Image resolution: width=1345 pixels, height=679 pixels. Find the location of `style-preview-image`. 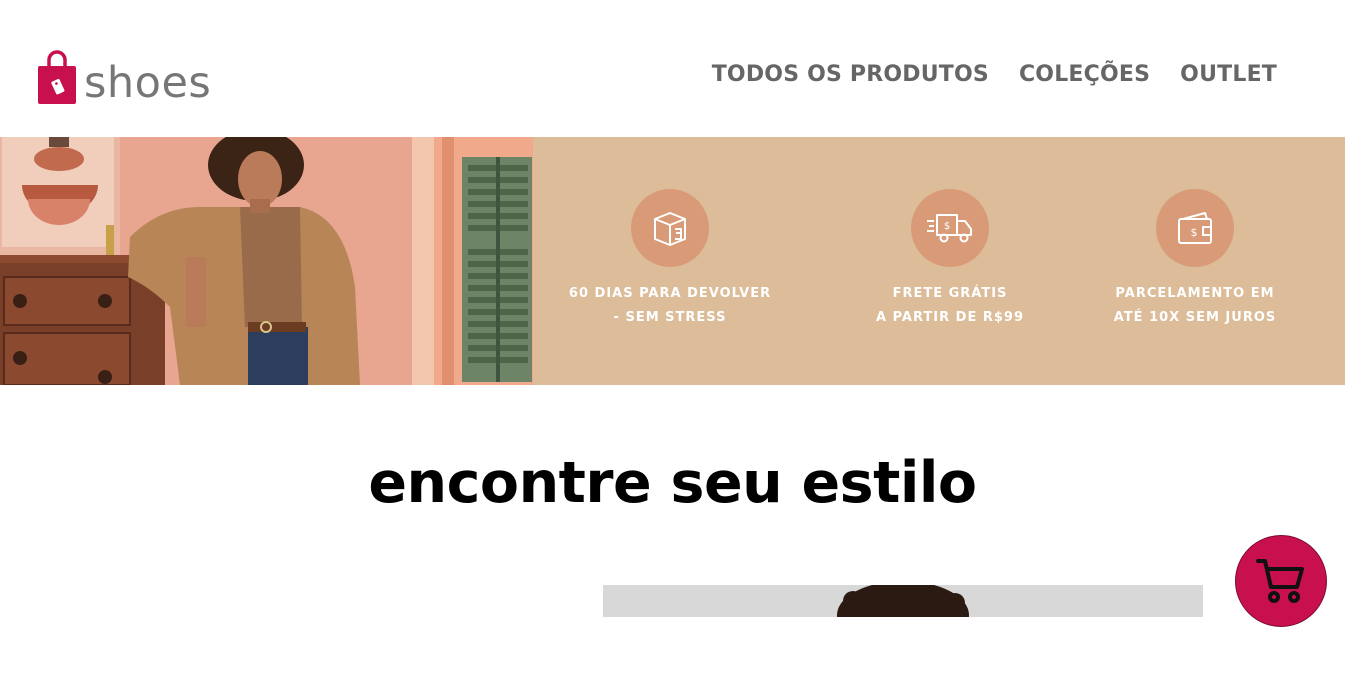

style-preview-image is located at coordinates (903, 601).